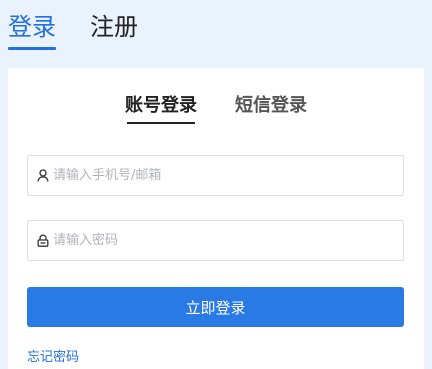  I want to click on lock-icon, so click(43, 241).